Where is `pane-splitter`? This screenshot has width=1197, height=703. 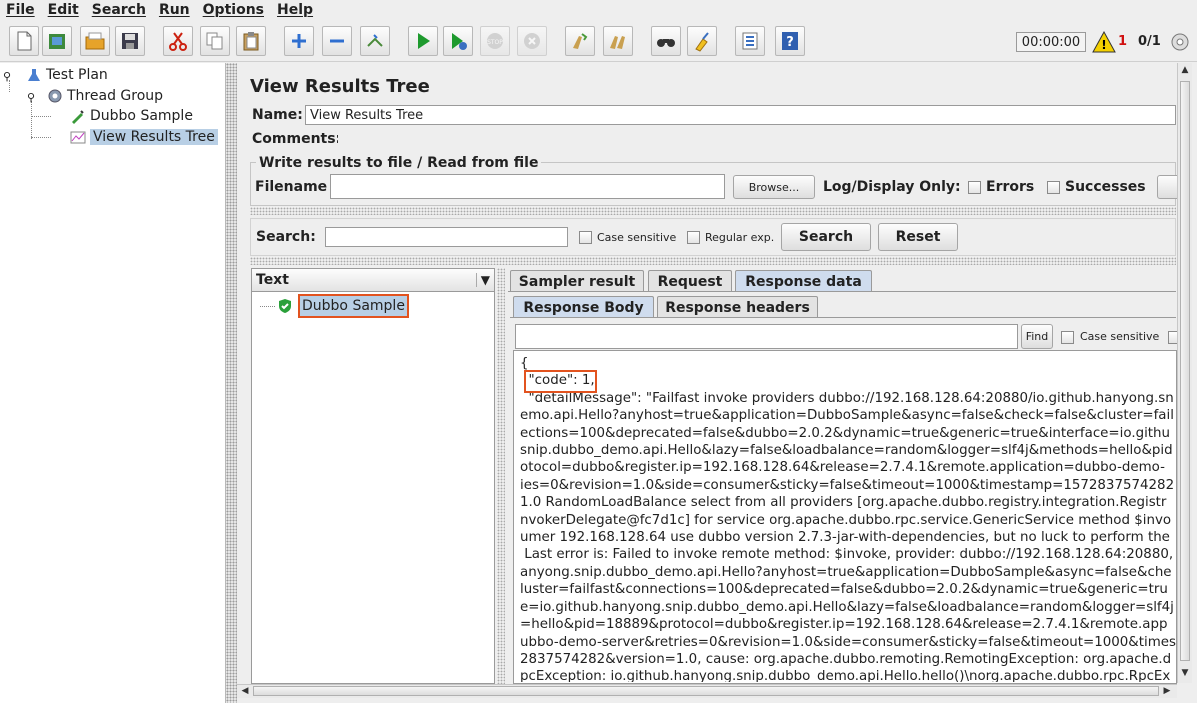
pane-splitter is located at coordinates (231, 383).